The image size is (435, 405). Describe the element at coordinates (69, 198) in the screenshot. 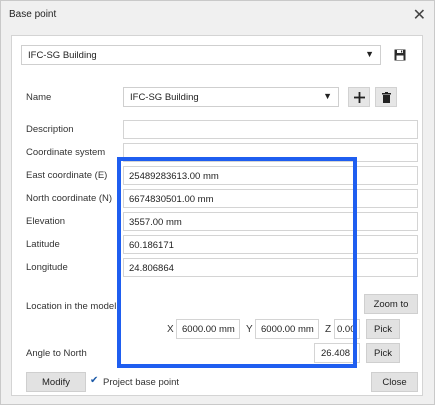

I see `north-coordinate-label: North coordinate (N)` at that location.